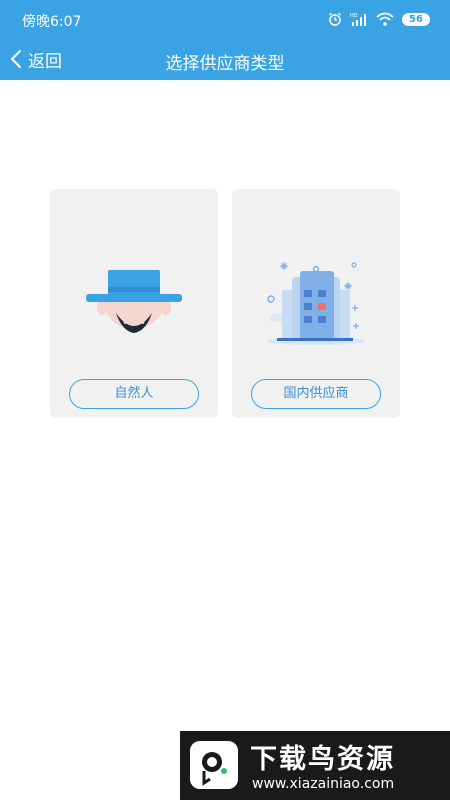 The width and height of the screenshot is (450, 800). What do you see at coordinates (134, 308) in the screenshot?
I see `person-hat-icon` at bounding box center [134, 308].